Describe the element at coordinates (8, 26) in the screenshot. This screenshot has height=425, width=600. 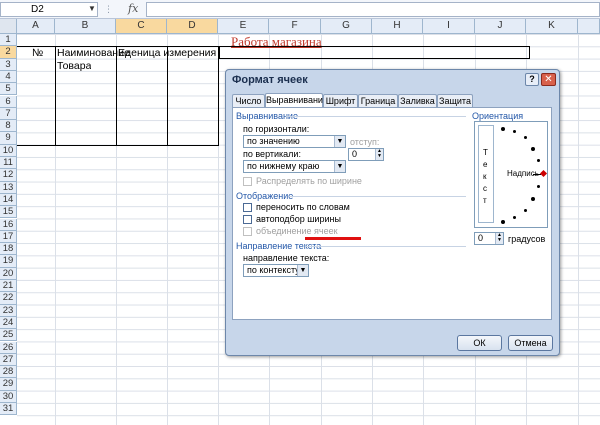
I see `select-all-corner` at that location.